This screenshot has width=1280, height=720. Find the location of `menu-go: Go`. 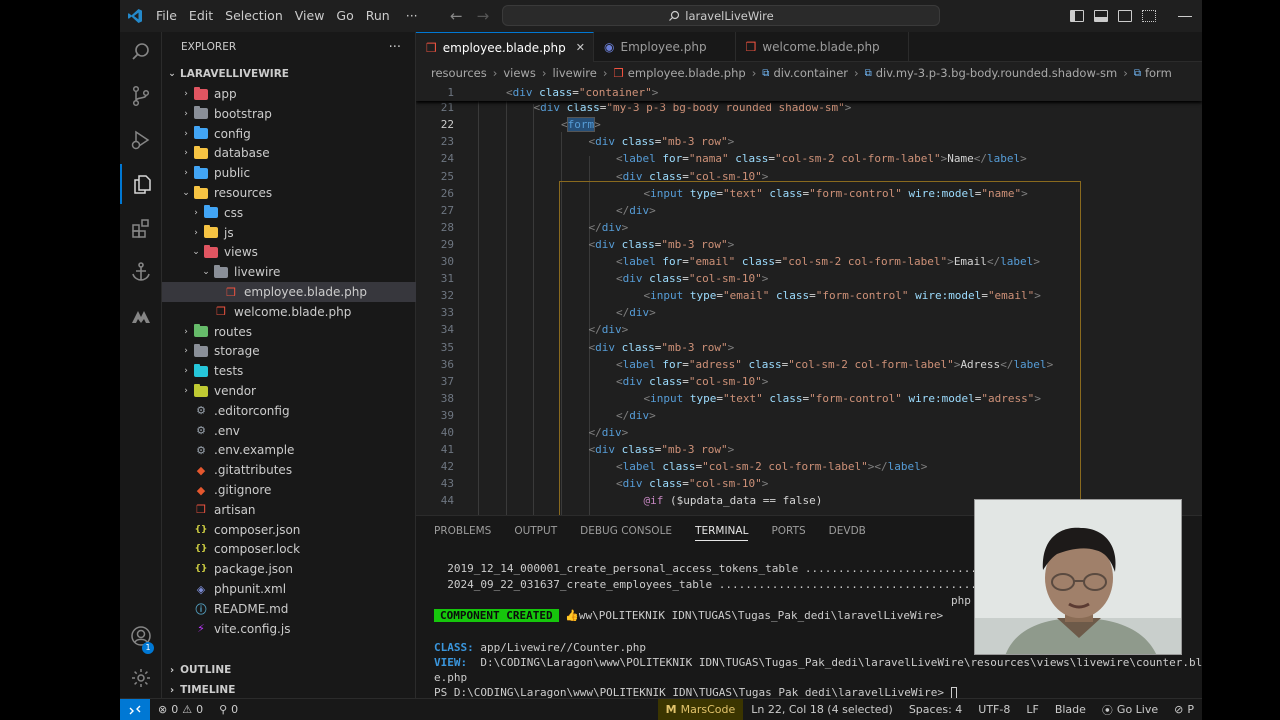

menu-go: Go is located at coordinates (344, 16).